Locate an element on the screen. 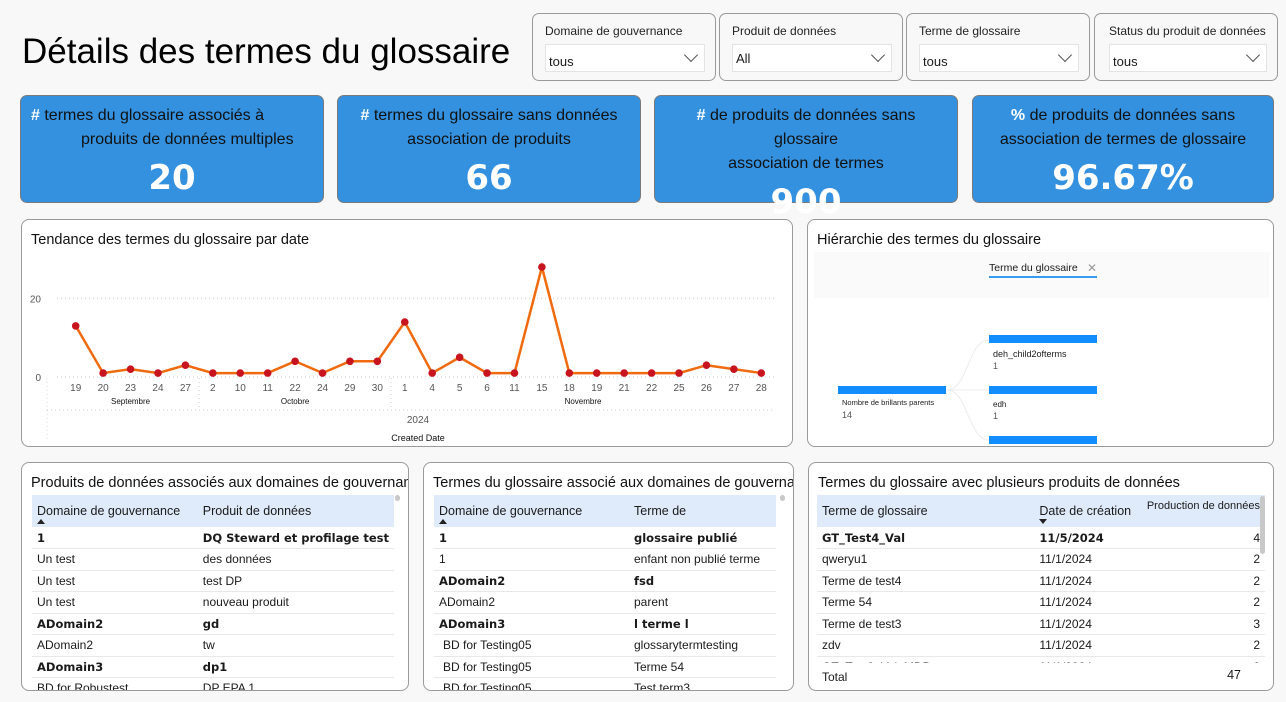 The width and height of the screenshot is (1286, 702). x-tick-label: 2 is located at coordinates (213, 388).